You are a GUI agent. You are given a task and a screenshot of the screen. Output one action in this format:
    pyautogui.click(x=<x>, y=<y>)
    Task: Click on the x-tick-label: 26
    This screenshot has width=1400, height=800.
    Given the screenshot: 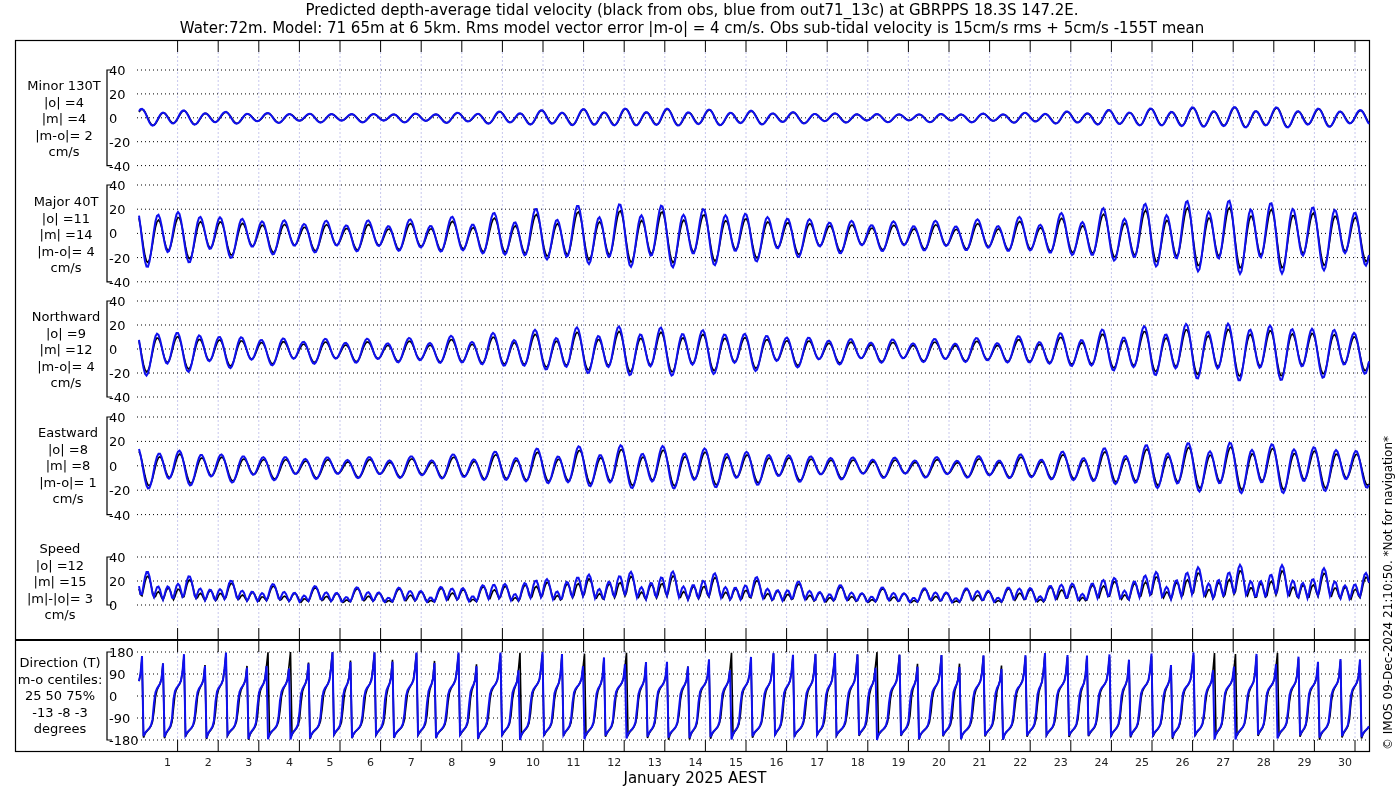 What is the action you would take?
    pyautogui.click(x=1182, y=762)
    